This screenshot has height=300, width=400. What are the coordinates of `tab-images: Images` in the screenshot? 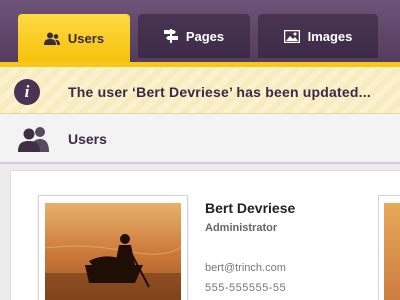 It's located at (318, 36).